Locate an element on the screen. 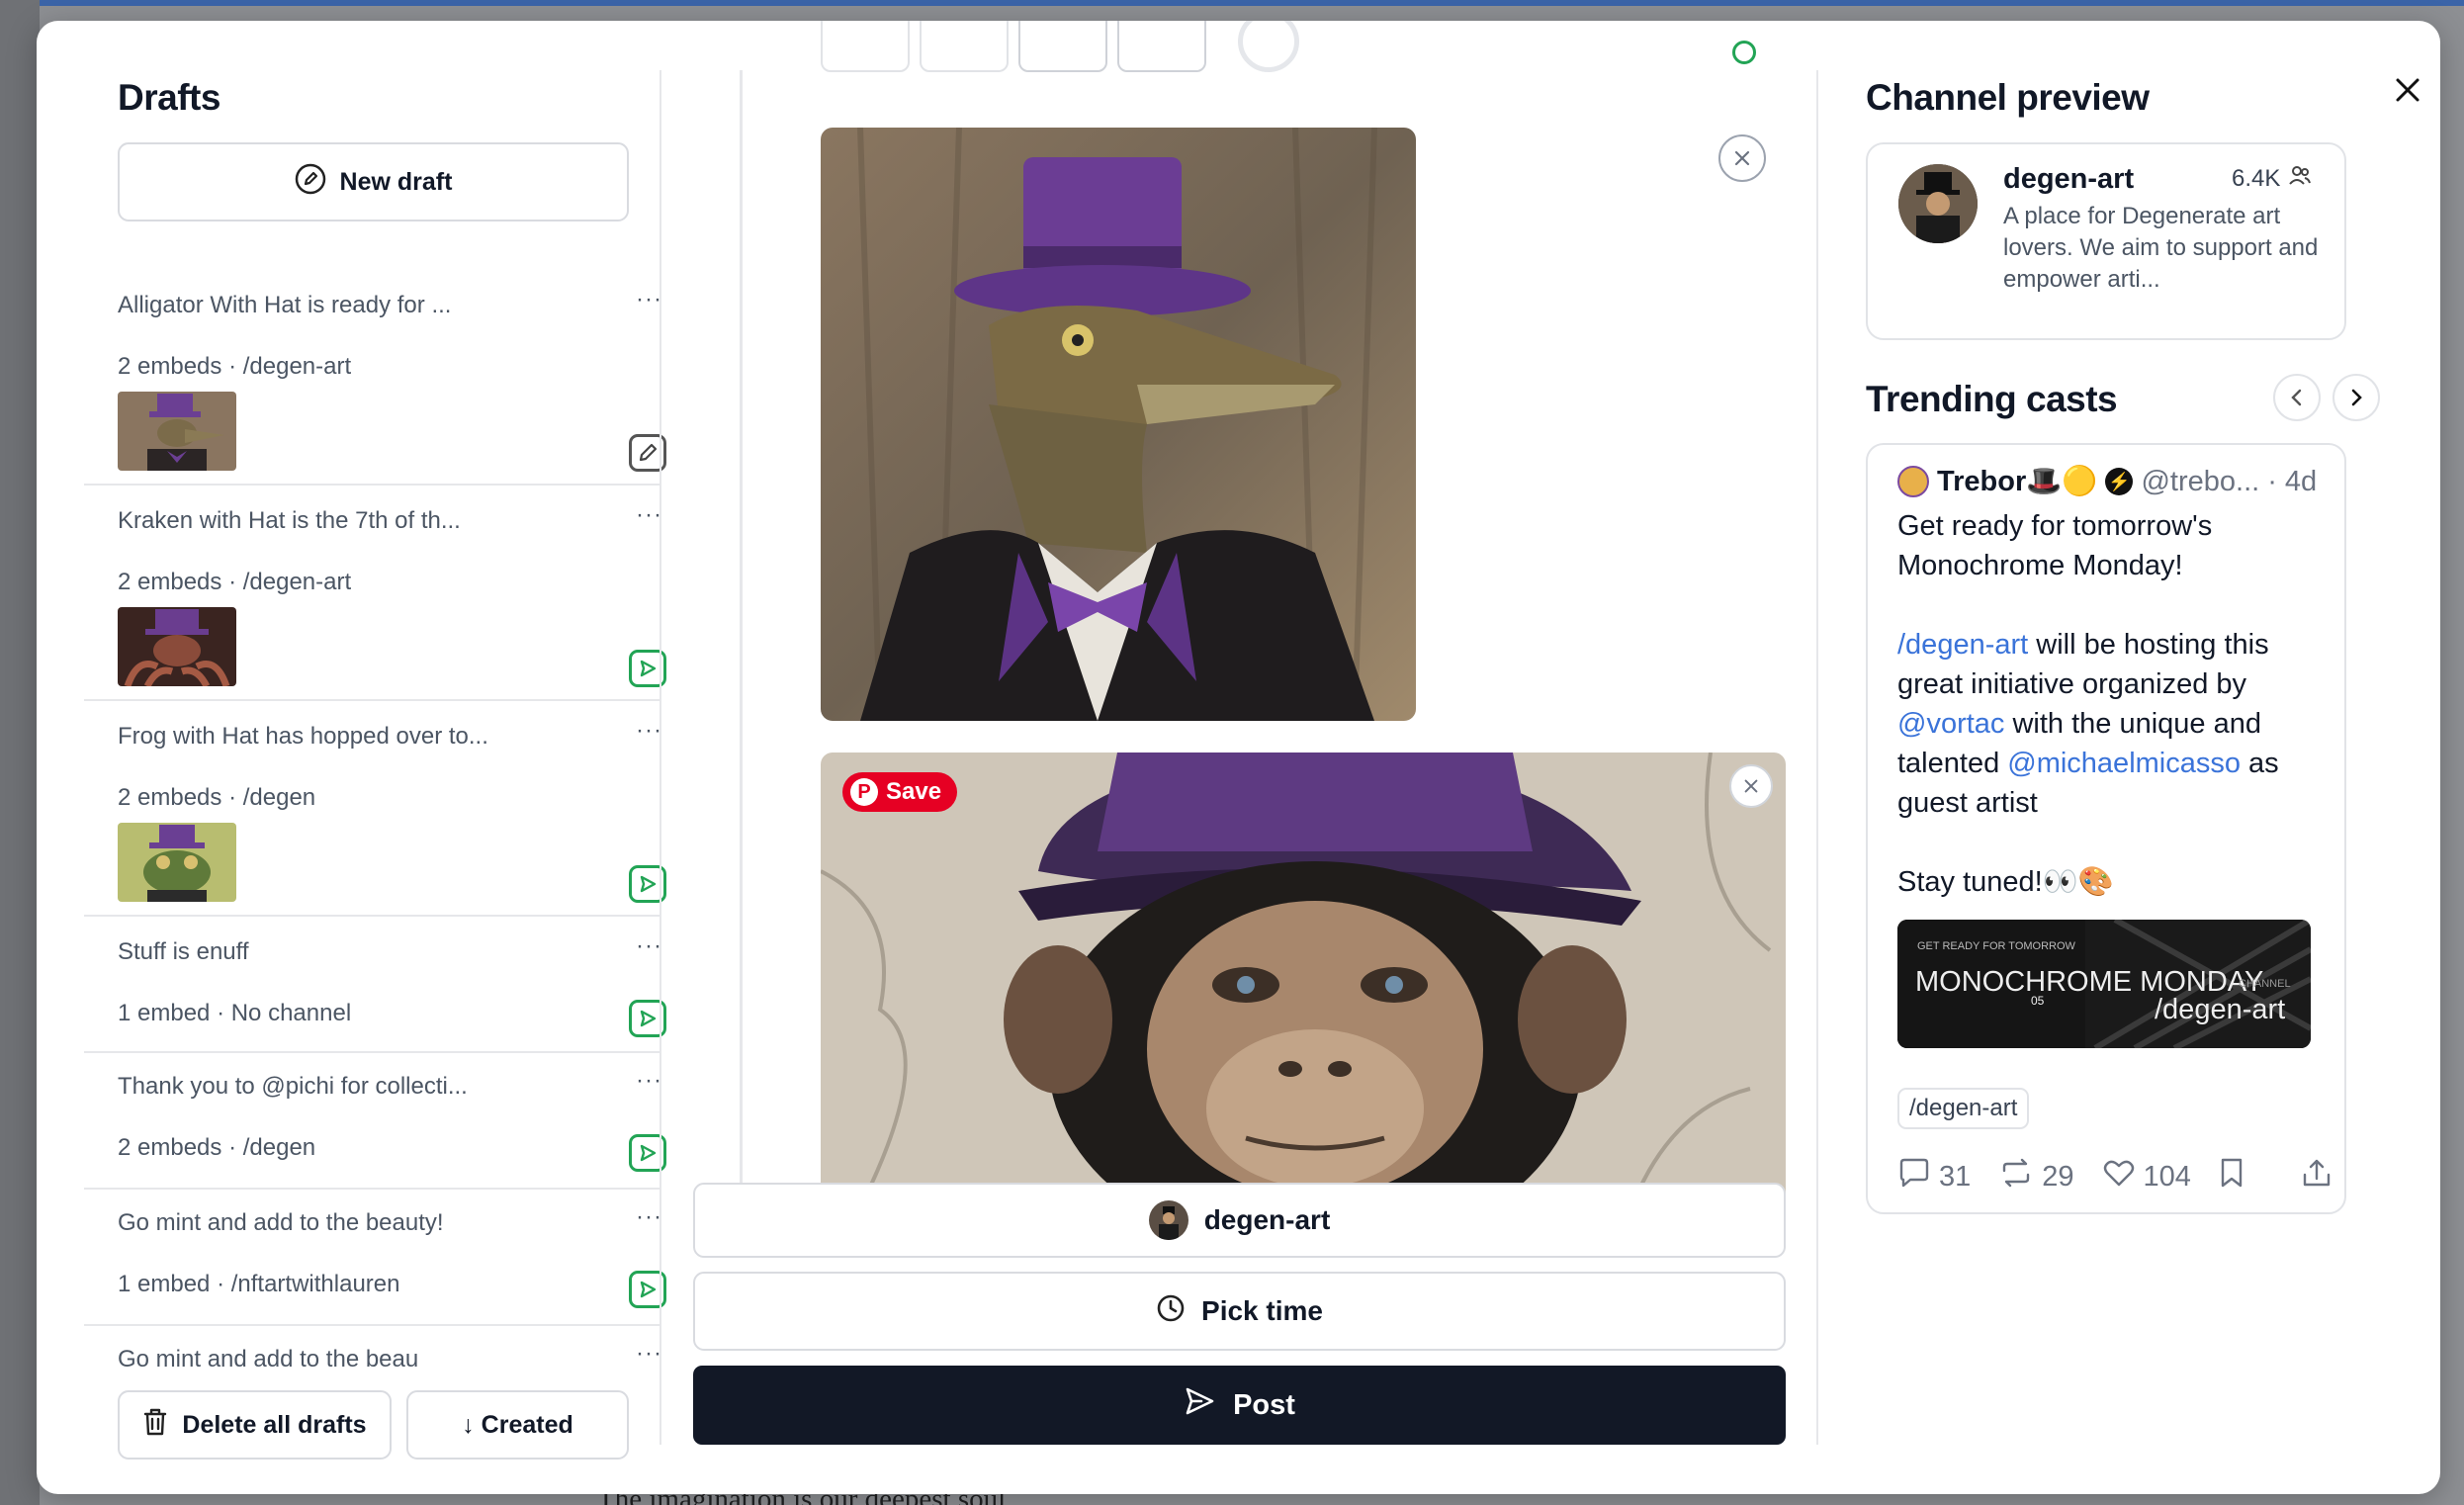 Image resolution: width=2464 pixels, height=1505 pixels. sort-created-button: ↓ Created is located at coordinates (517, 1425).